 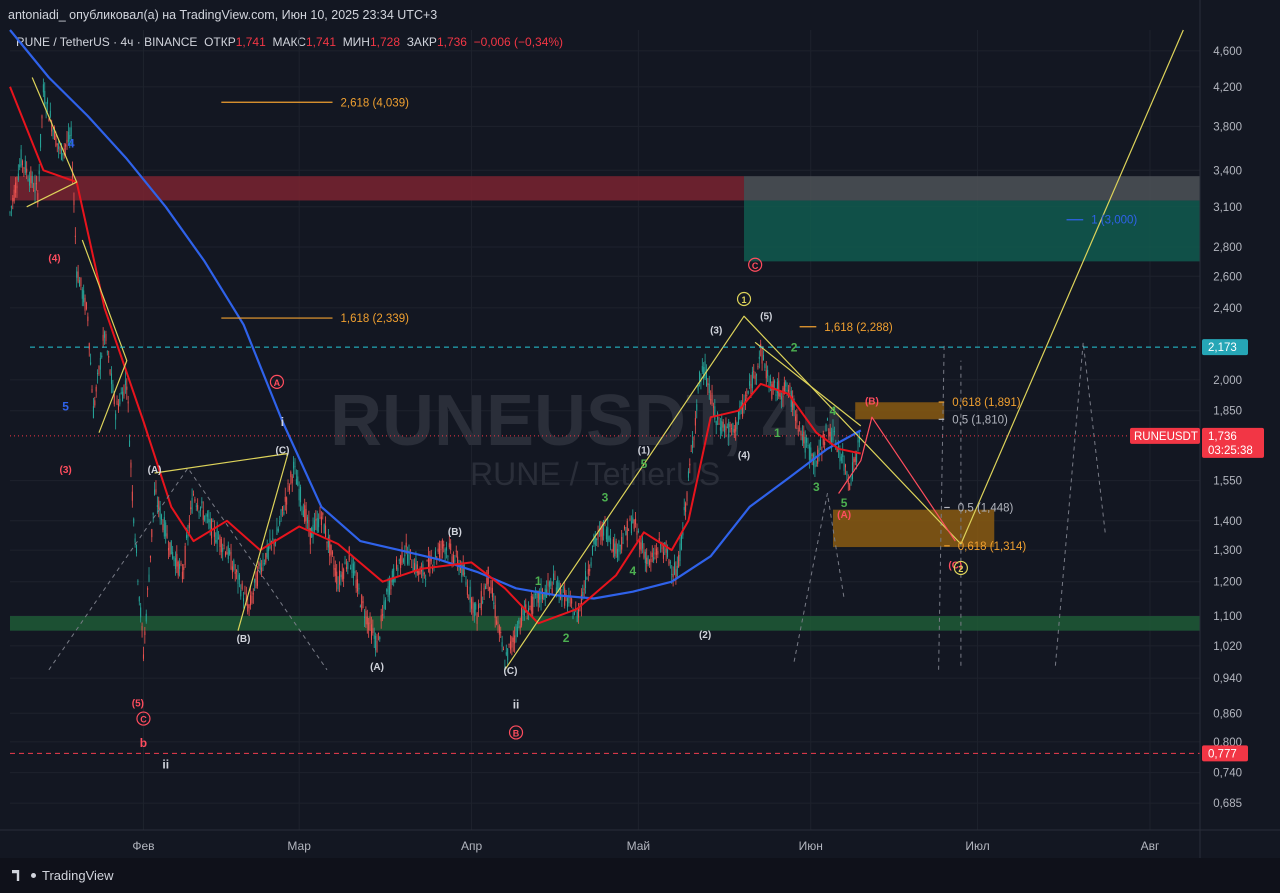 I want to click on wave-label: (A), so click(x=377, y=667).